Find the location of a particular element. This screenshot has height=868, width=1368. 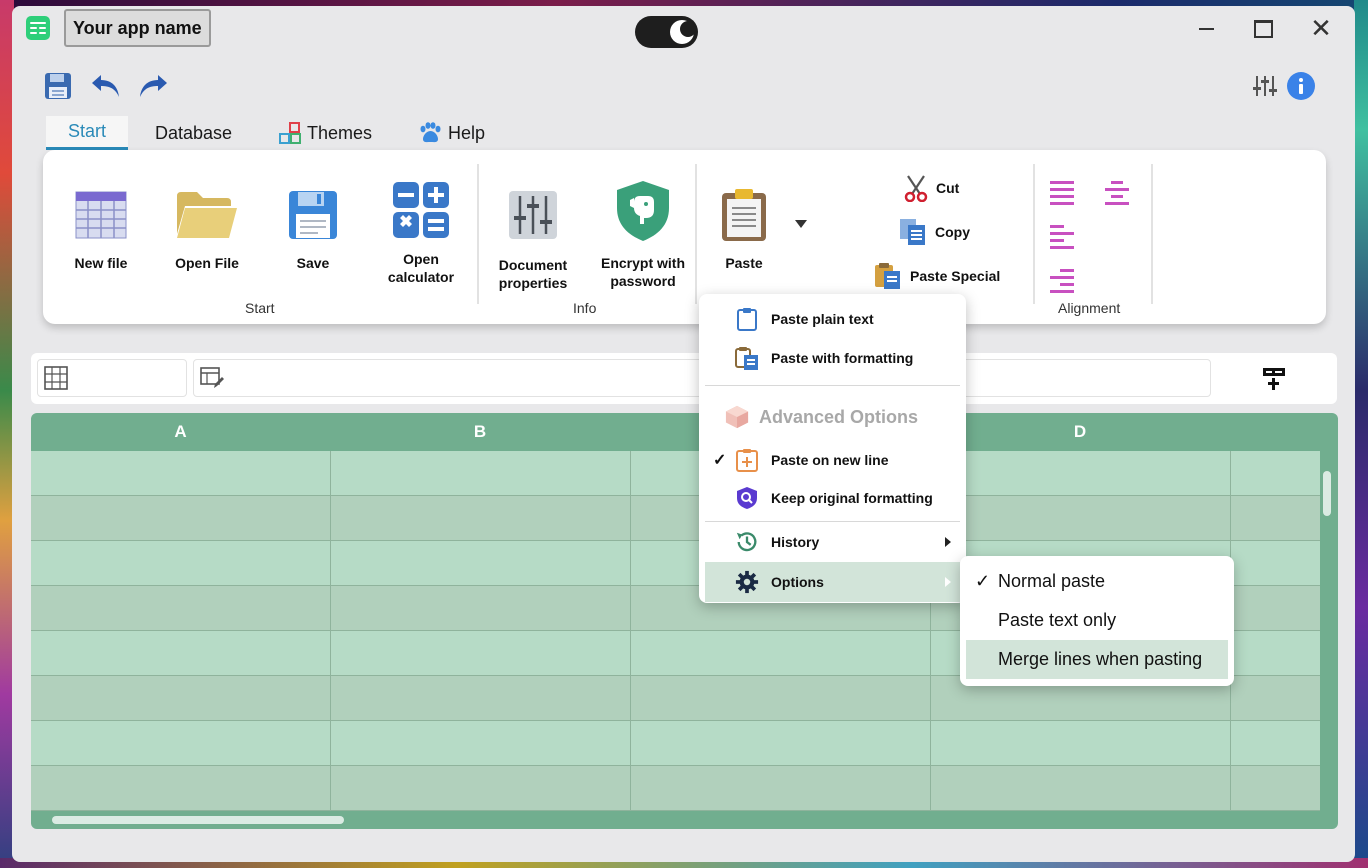

history-icon is located at coordinates (747, 542).